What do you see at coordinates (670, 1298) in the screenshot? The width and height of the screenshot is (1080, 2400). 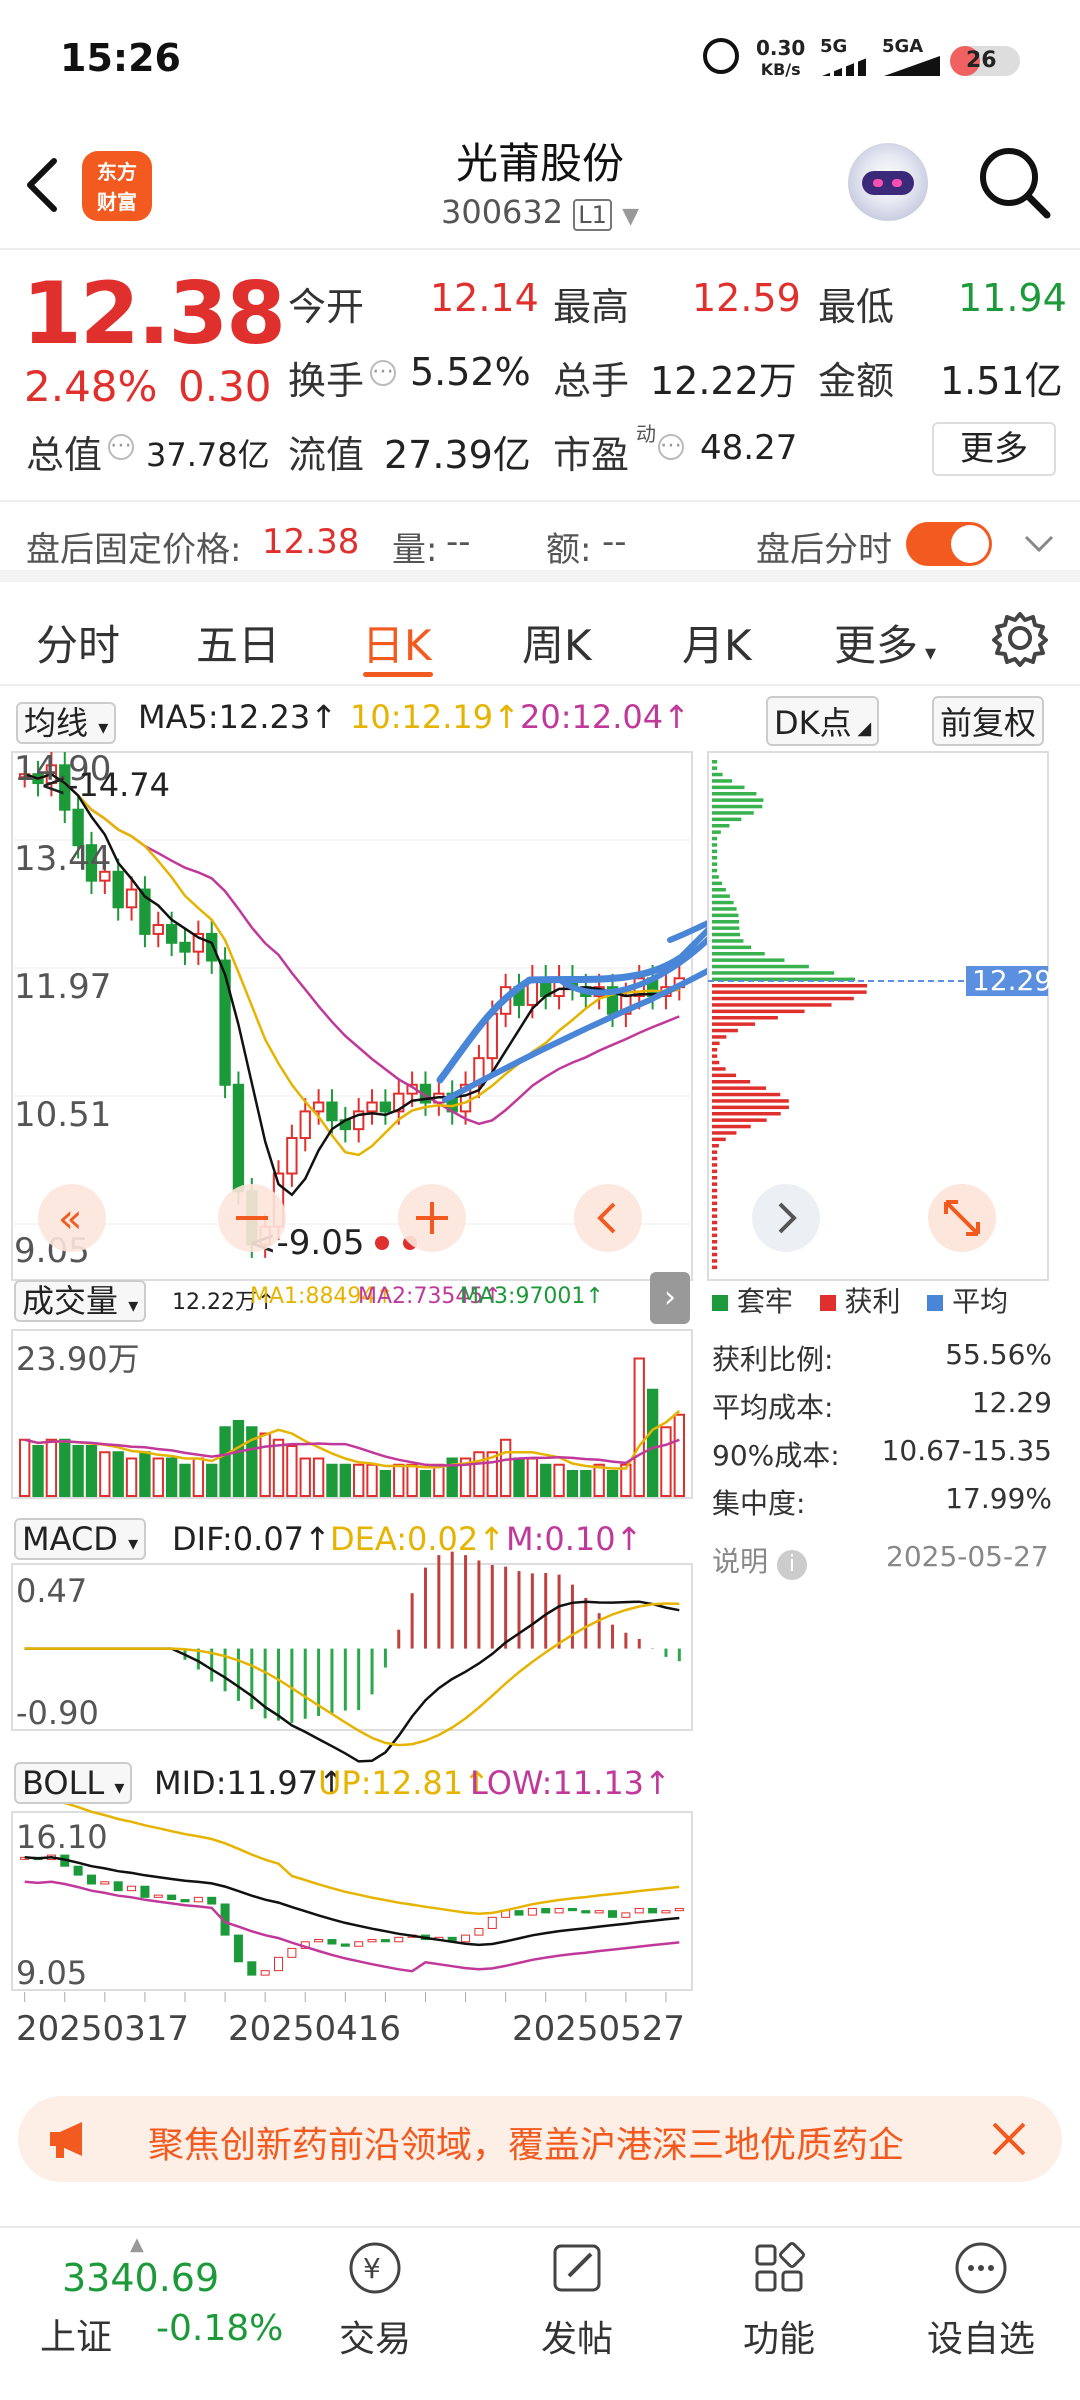 I see `collapse-arrow-icon: ›` at bounding box center [670, 1298].